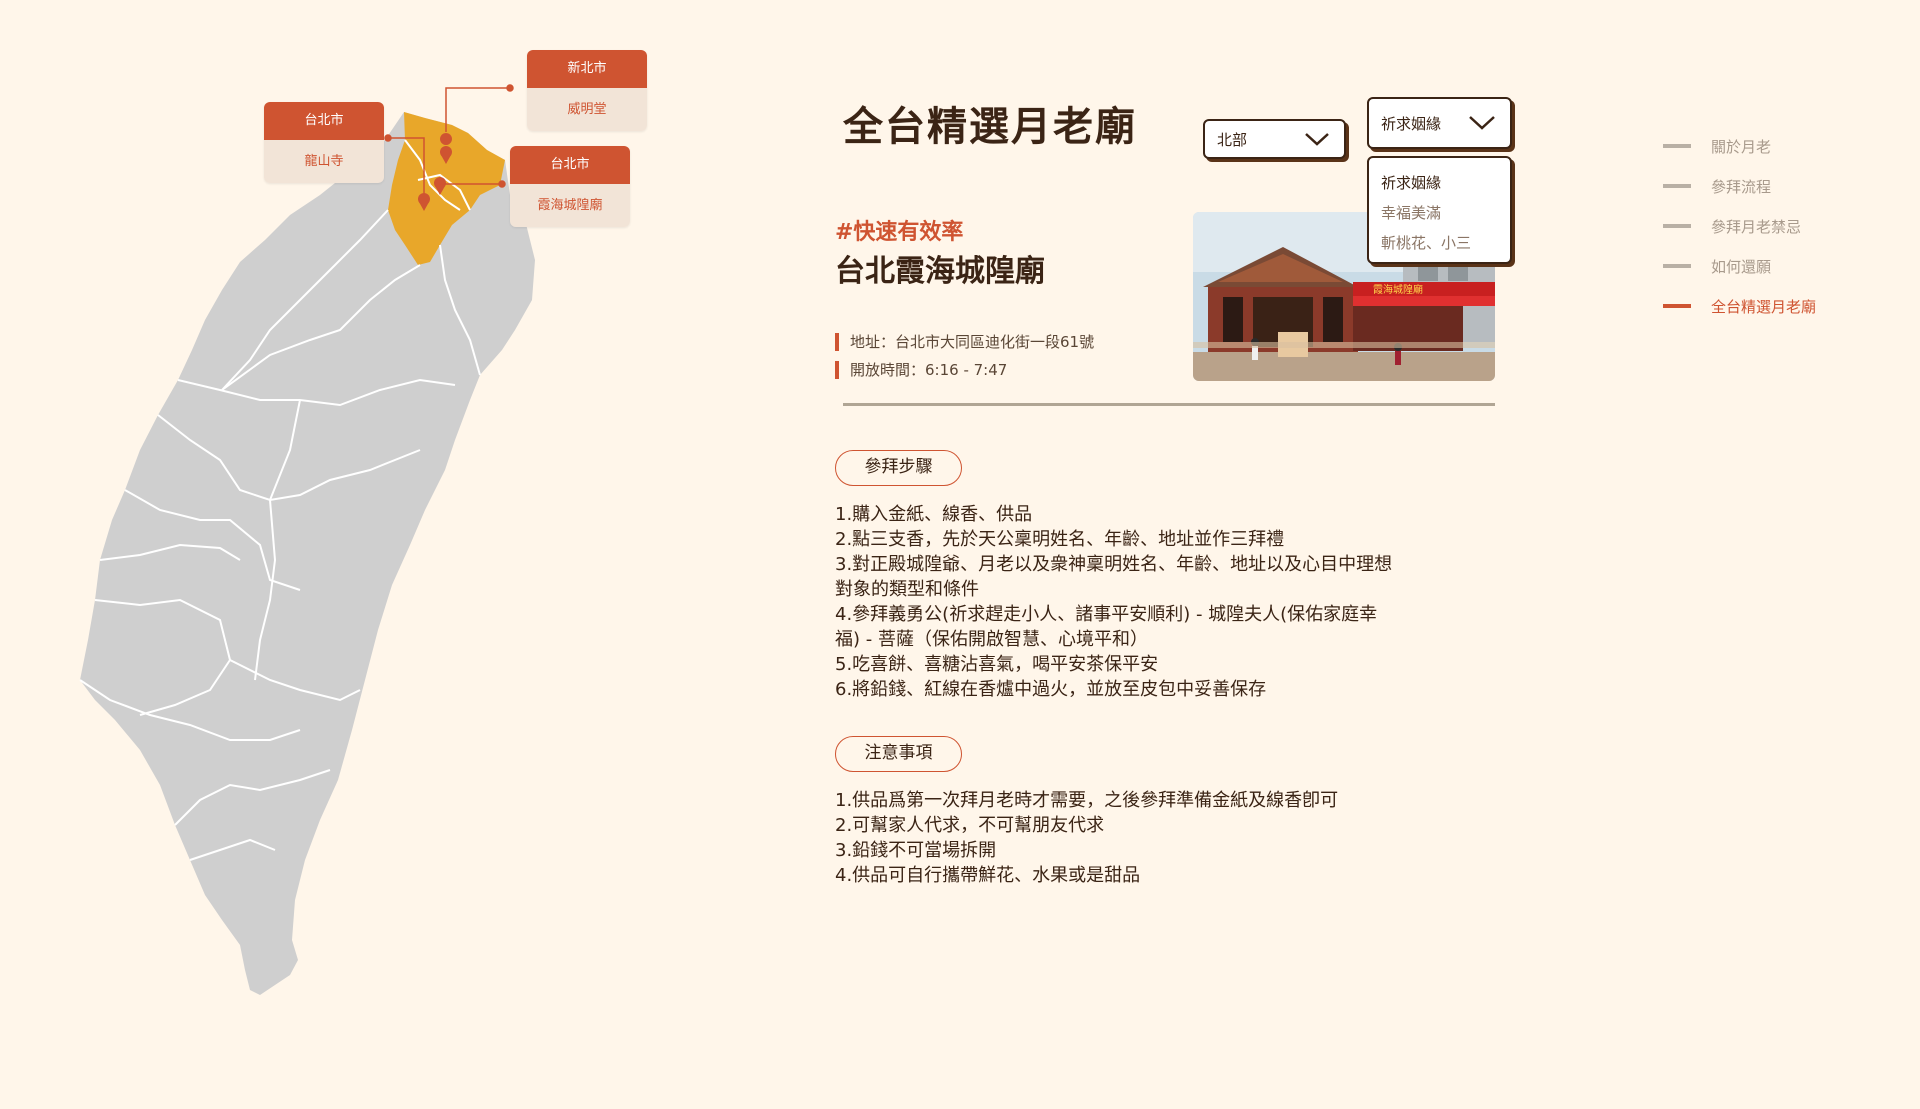 The image size is (1920, 1109). I want to click on region-select-value: 北部, so click(1232, 139).